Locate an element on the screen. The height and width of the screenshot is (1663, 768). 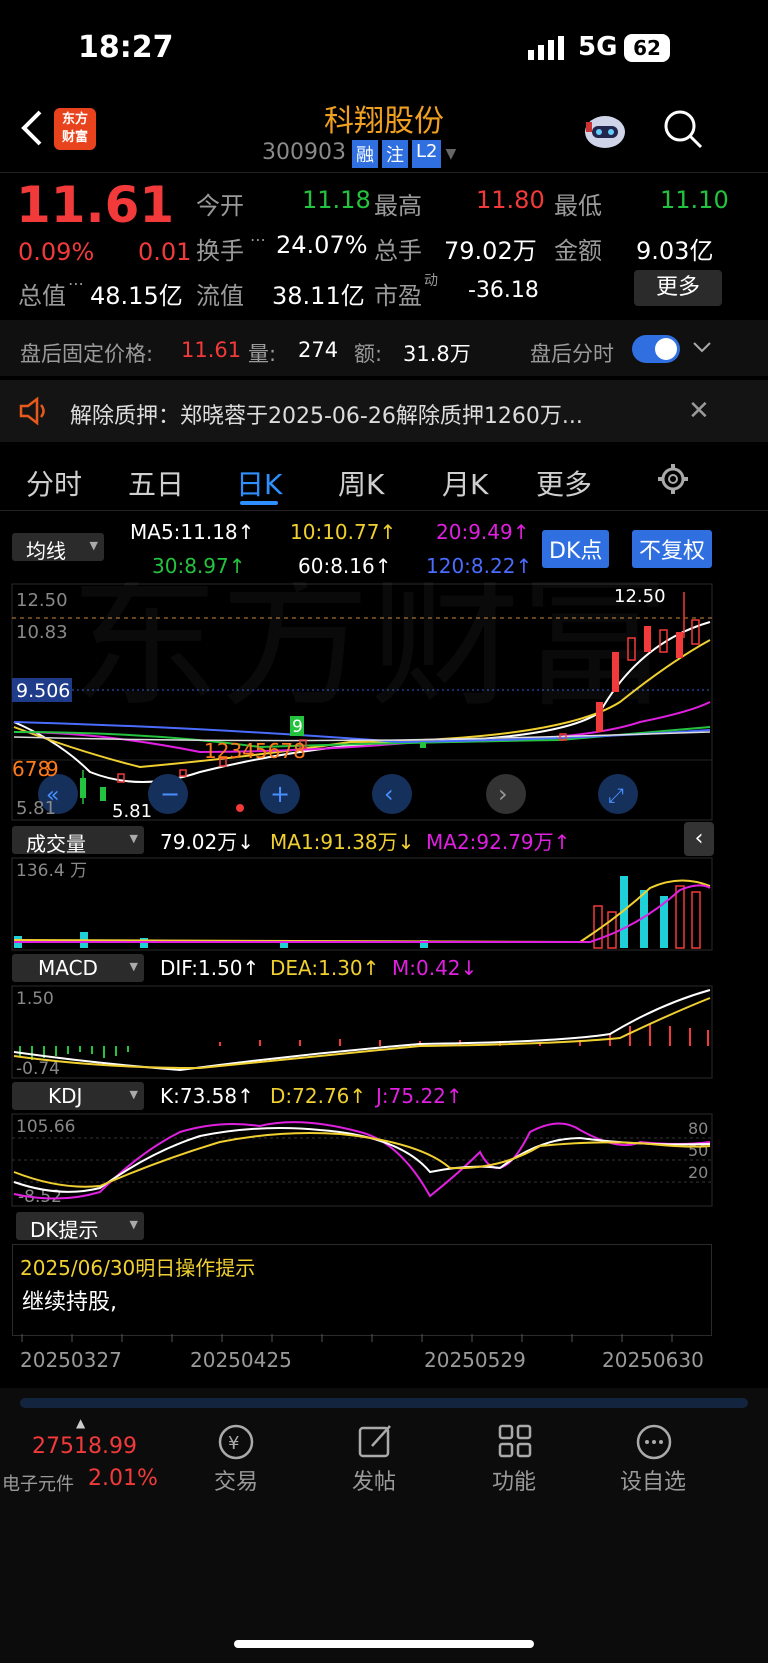
nav-trade: 交易 is located at coordinates (236, 1480).